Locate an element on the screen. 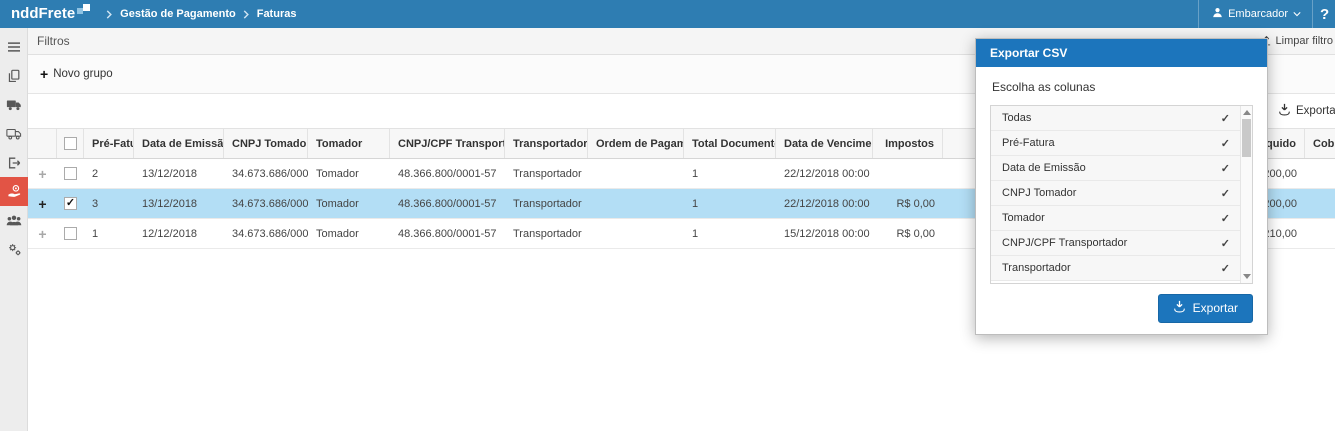 The image size is (1335, 431). person-icon is located at coordinates (1217, 14).